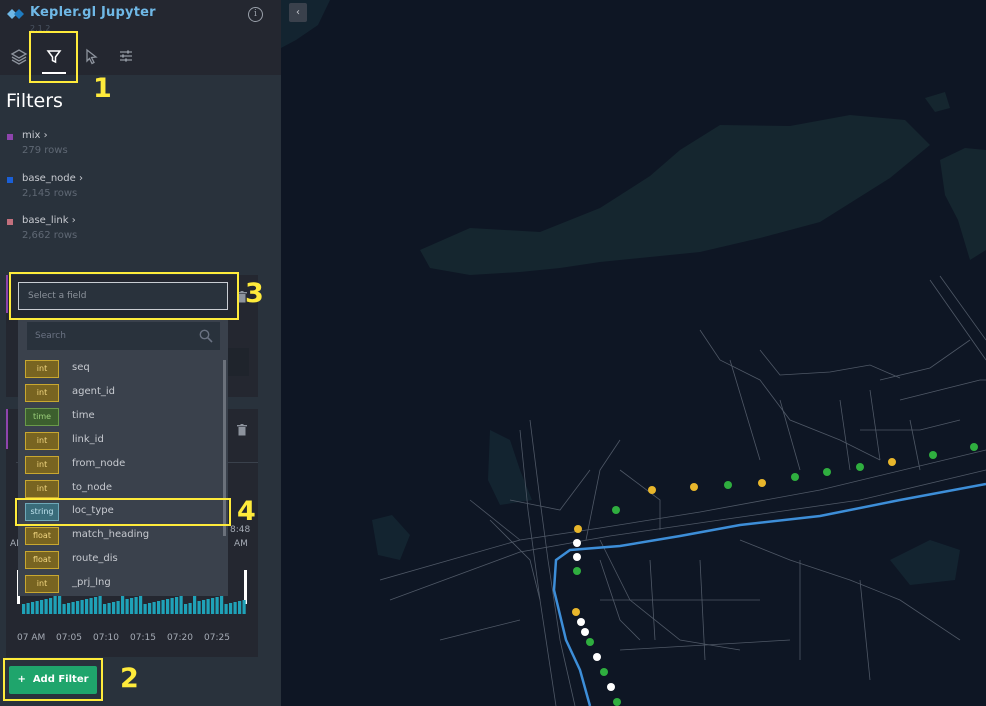 This screenshot has width=986, height=706. I want to click on search-placeholder: Search, so click(50, 336).